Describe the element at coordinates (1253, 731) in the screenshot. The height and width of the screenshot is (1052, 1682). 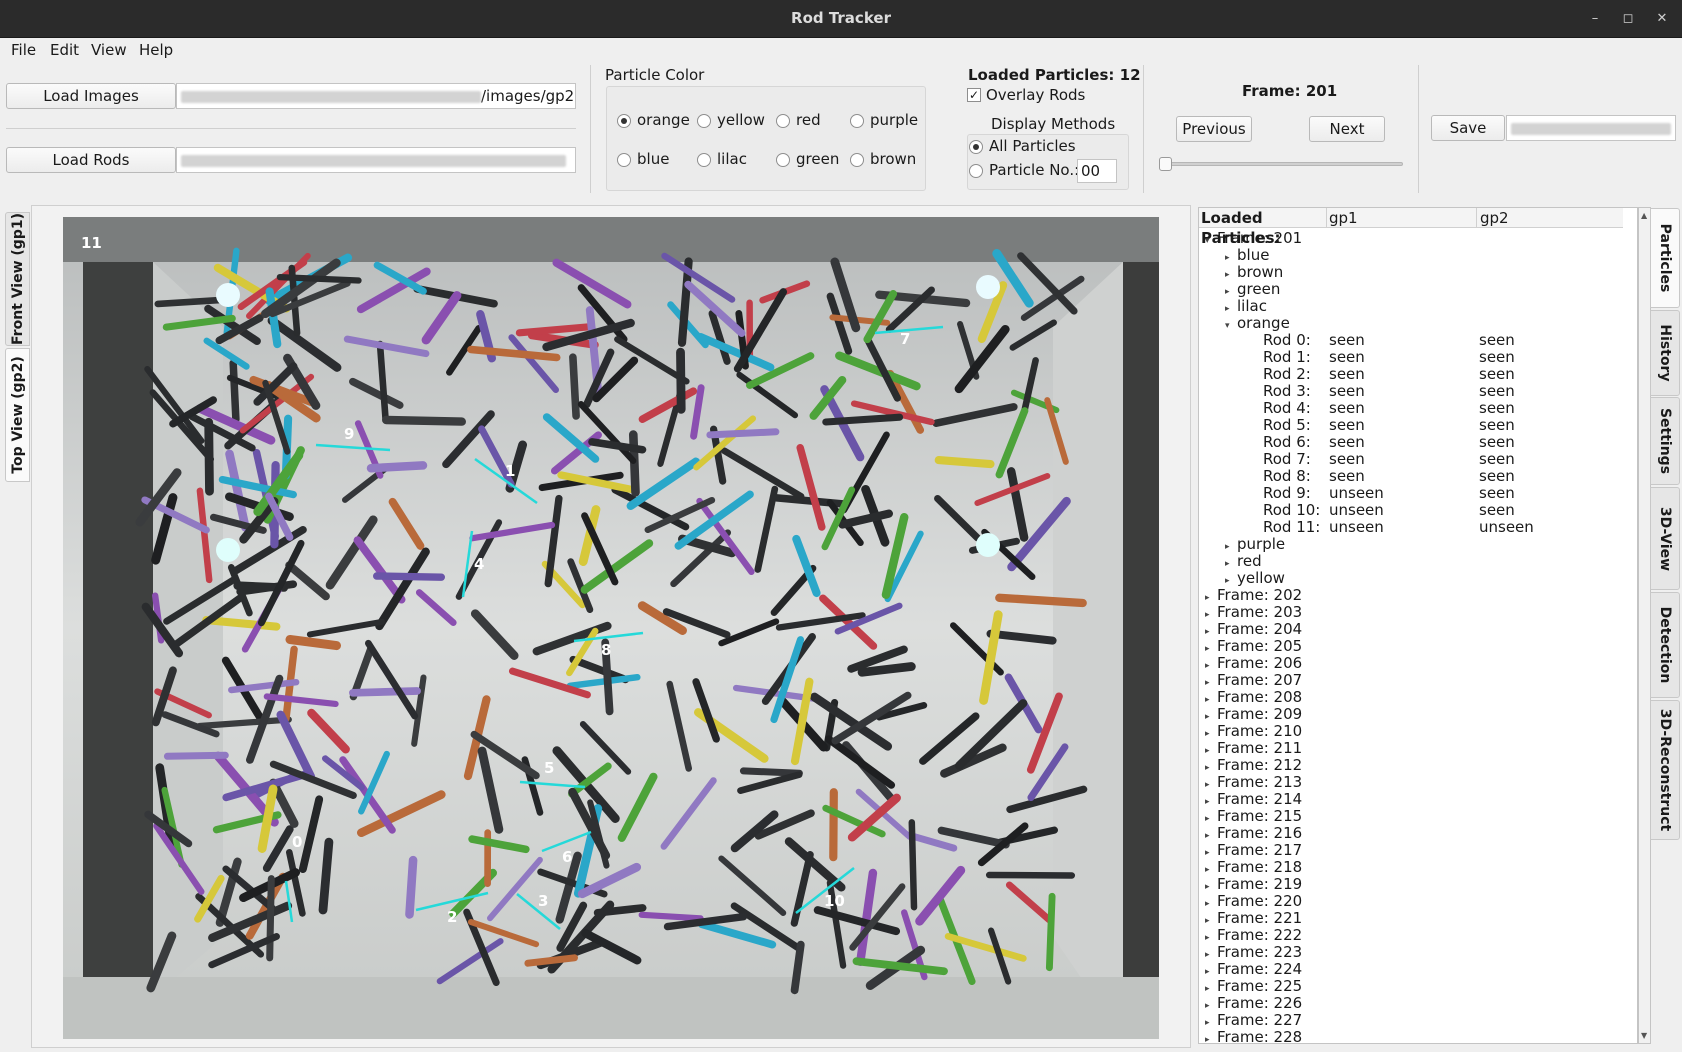
I see `tree-frame: ▸ Frame: 210` at that location.